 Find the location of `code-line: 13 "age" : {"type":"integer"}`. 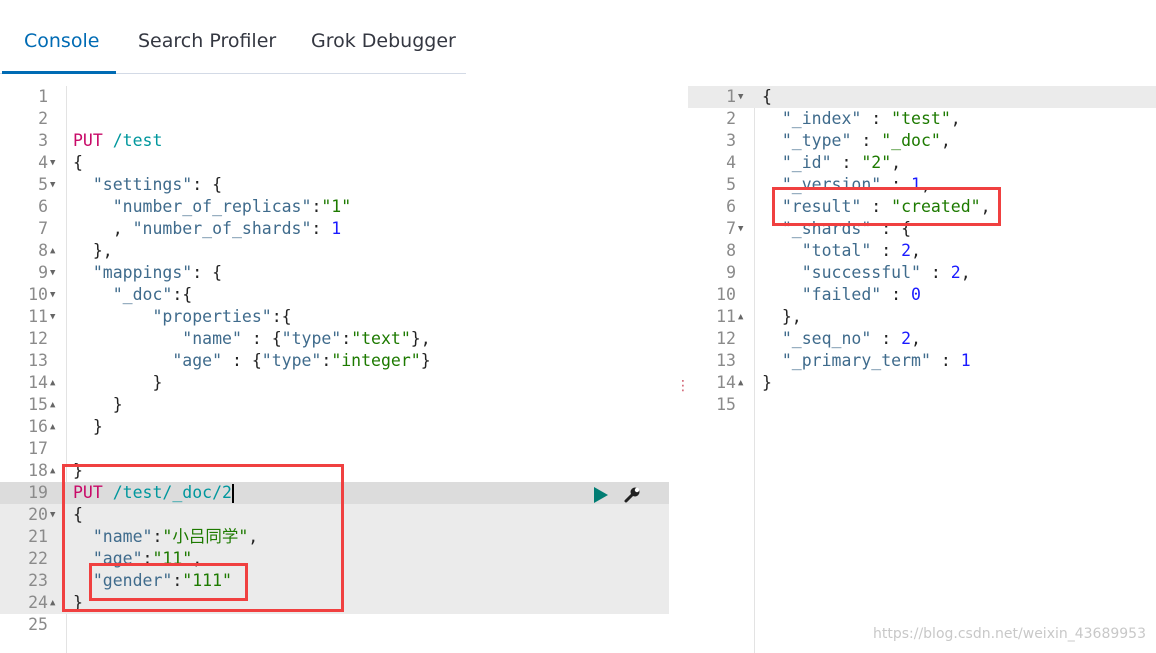

code-line: 13 "age" : {"type":"integer"} is located at coordinates (334, 361).